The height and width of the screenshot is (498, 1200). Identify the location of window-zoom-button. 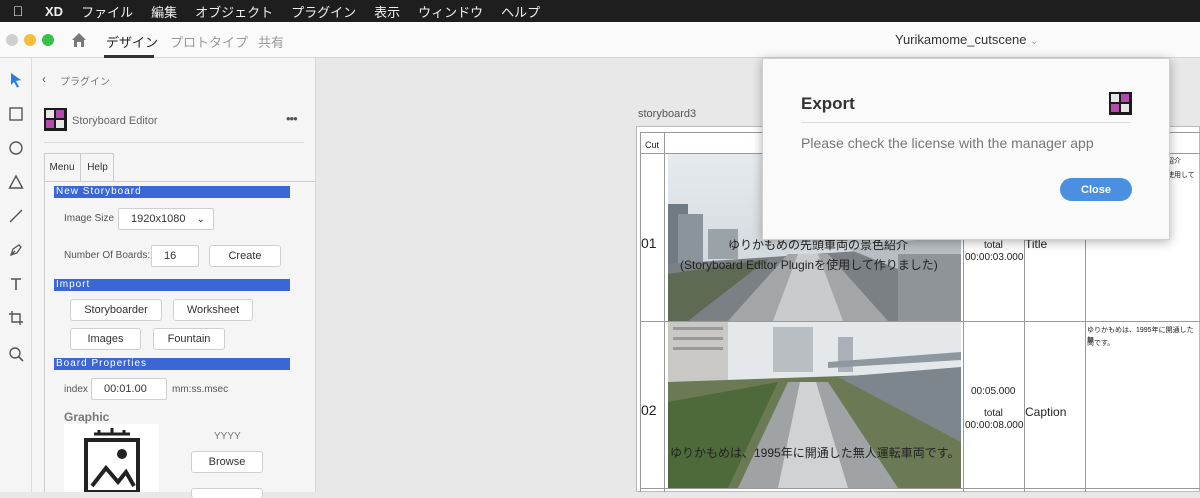
(48, 40).